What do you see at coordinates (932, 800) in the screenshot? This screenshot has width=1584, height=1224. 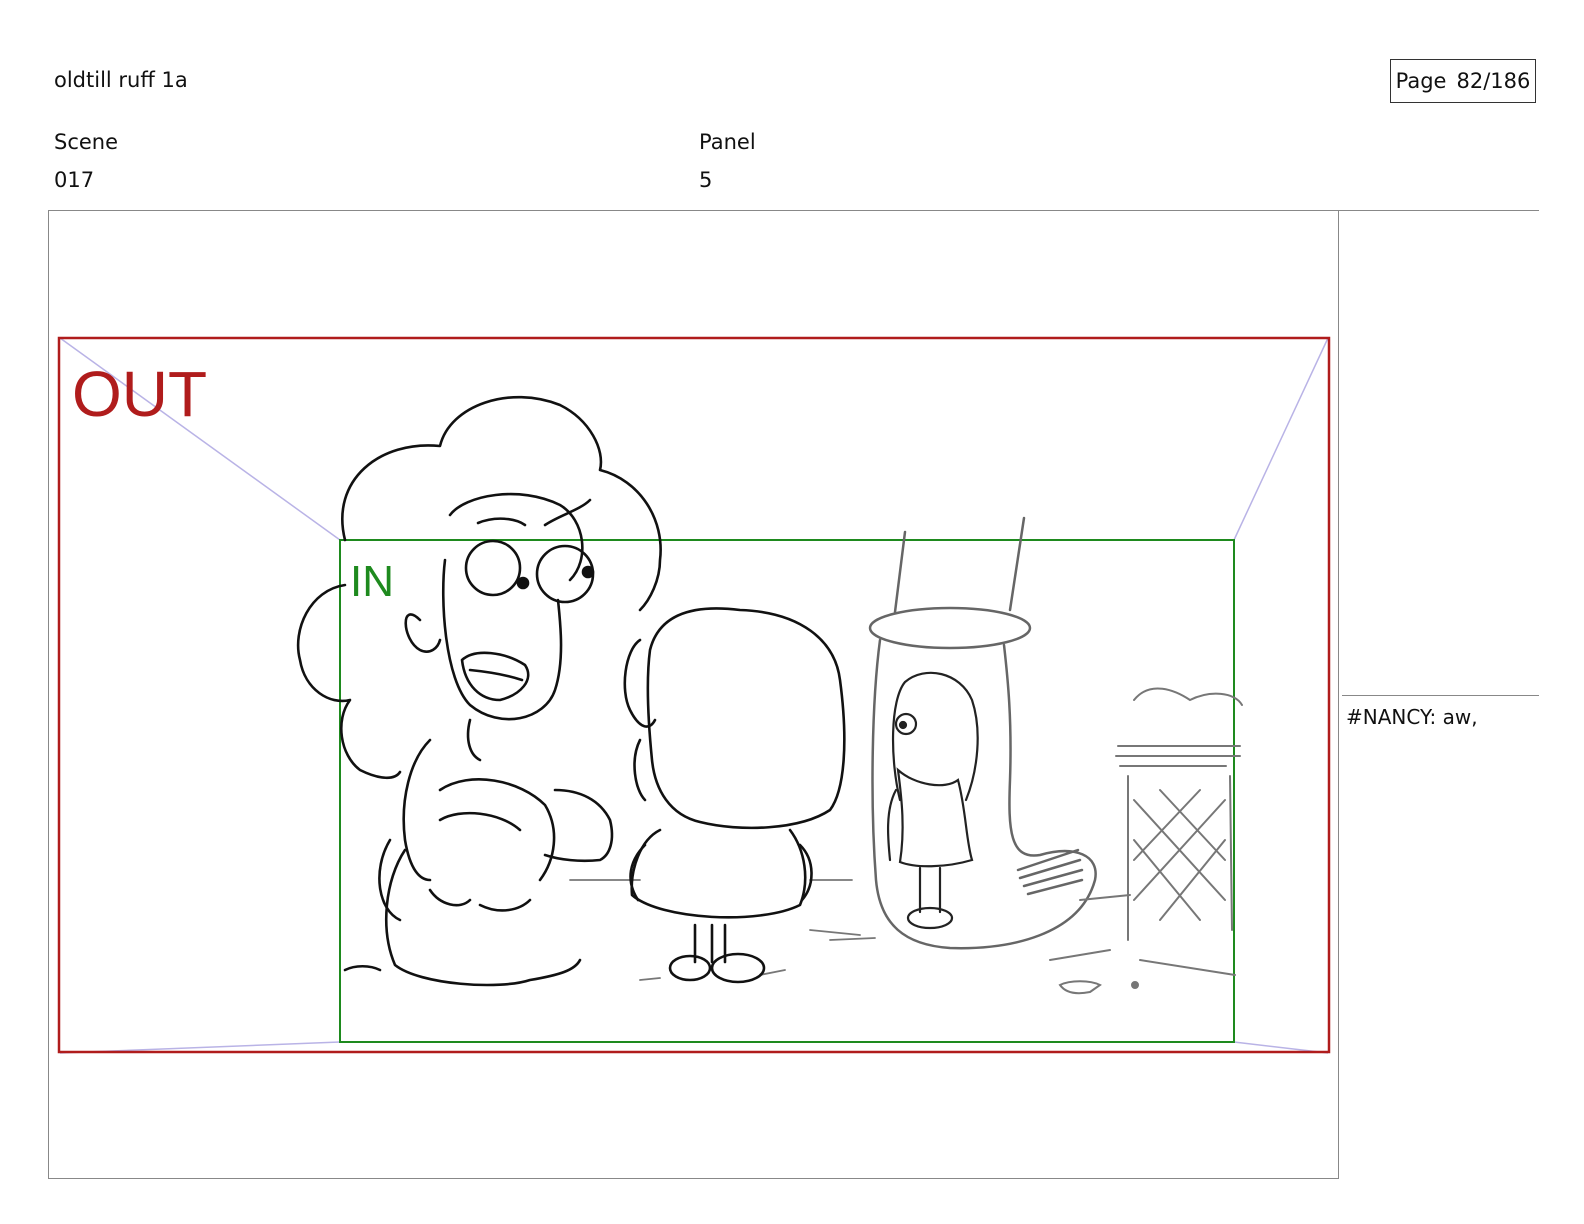 I see `small-kid-figure` at bounding box center [932, 800].